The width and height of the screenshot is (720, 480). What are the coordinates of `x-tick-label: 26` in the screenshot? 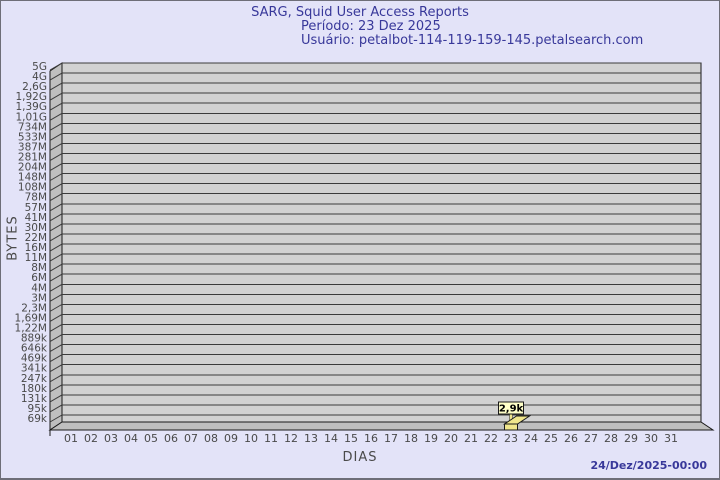 It's located at (571, 438).